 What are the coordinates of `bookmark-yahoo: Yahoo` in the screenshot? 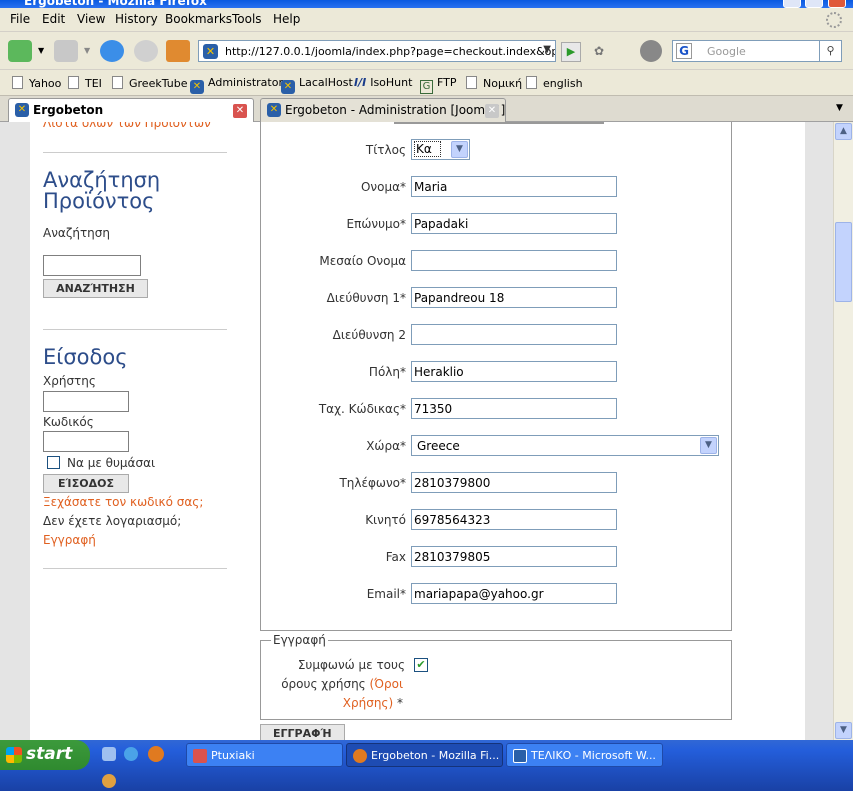 It's located at (36, 83).